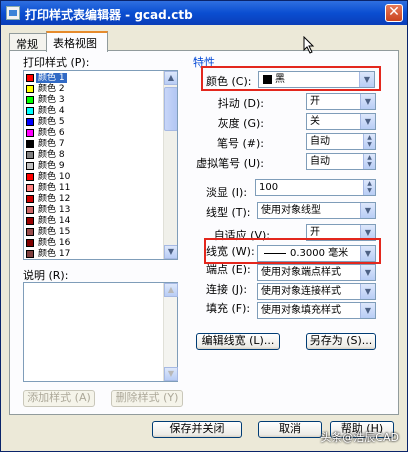  Describe the element at coordinates (54, 221) in the screenshot. I see `style-item-label: 颜色 14` at that location.